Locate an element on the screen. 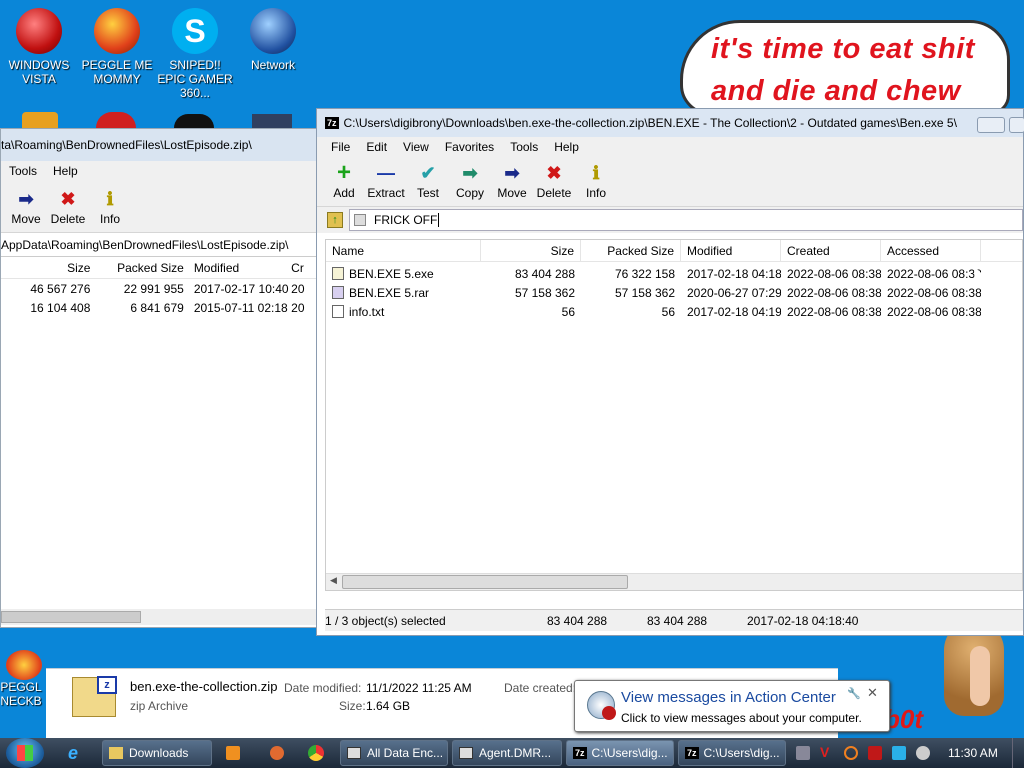 The width and height of the screenshot is (1024, 768). tray-search-icon is located at coordinates (851, 753).